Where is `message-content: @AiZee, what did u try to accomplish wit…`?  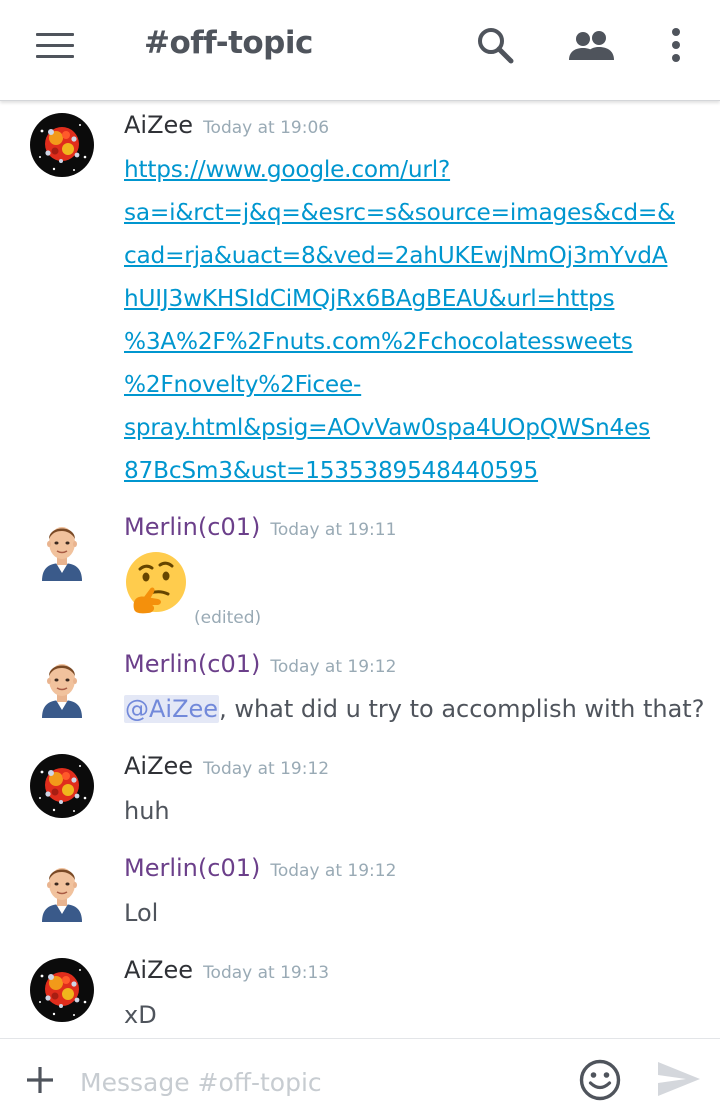
message-content: @AiZee, what did u try to accomplish wit… is located at coordinates (419, 709).